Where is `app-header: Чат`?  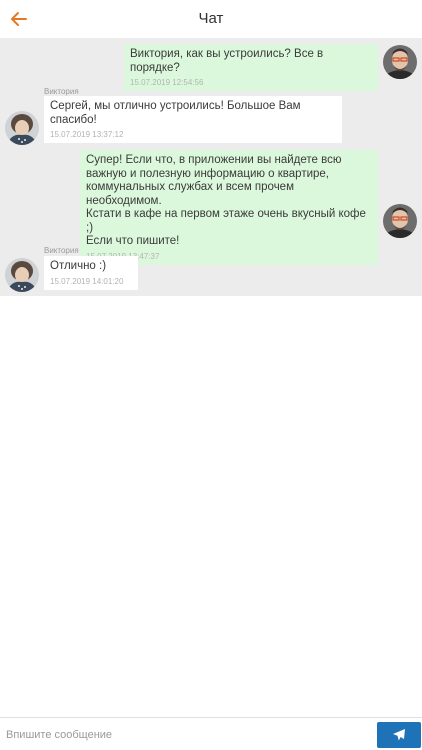 app-header: Чат is located at coordinates (211, 19).